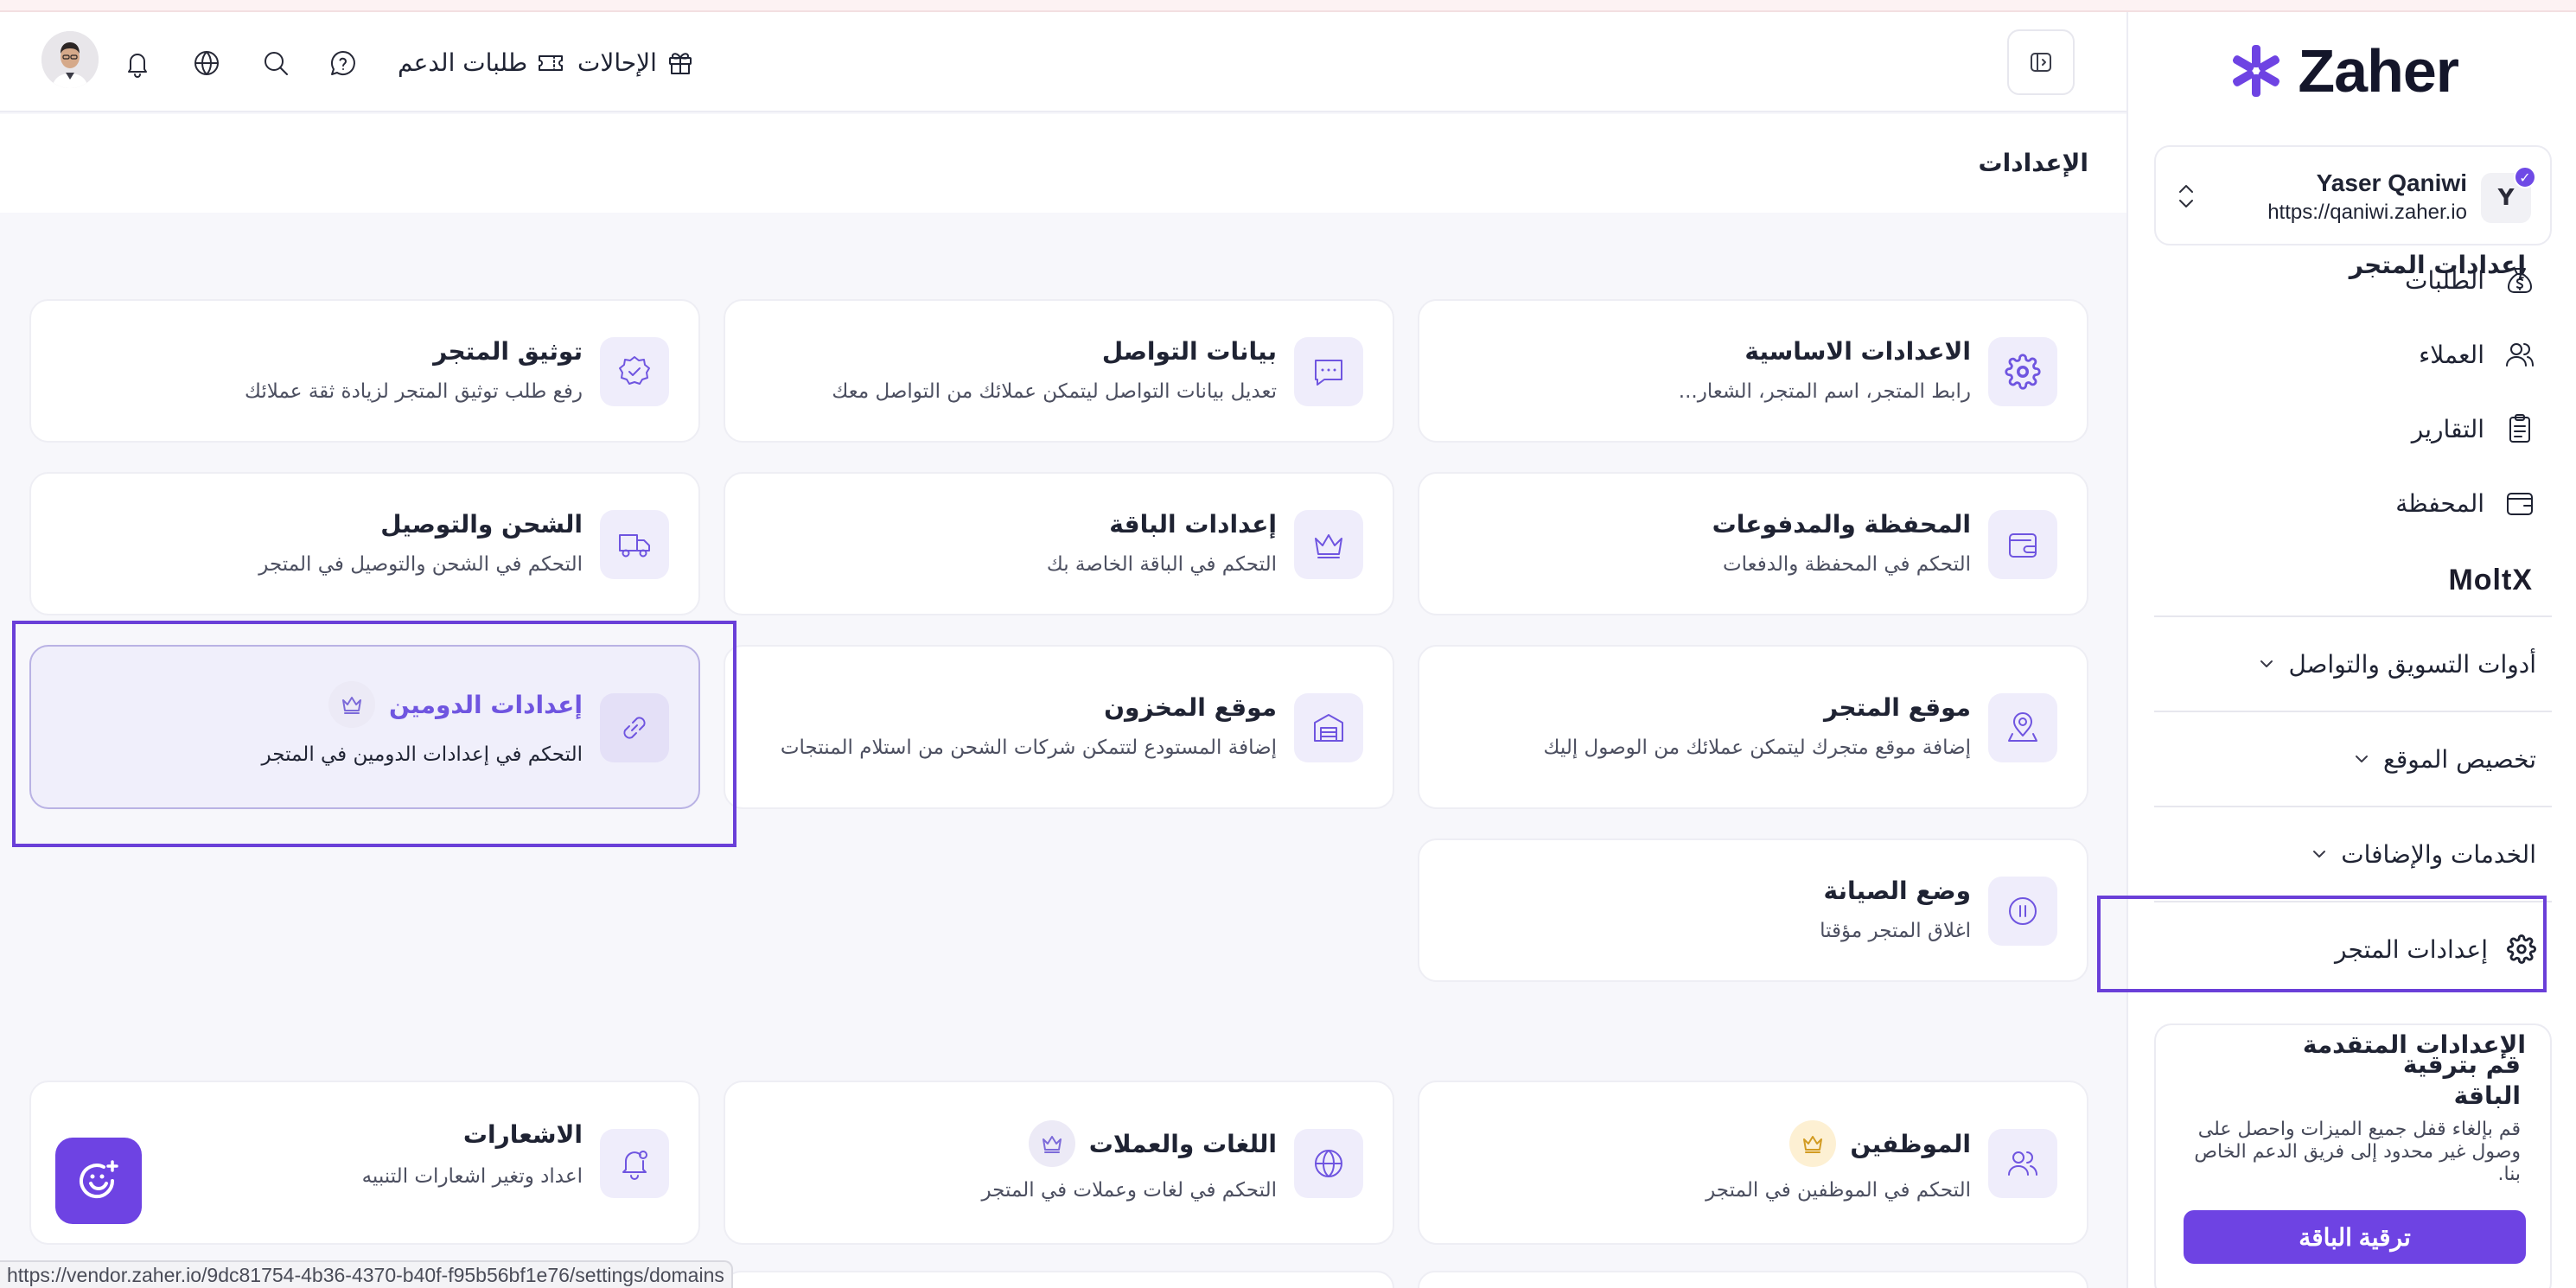 Image resolution: width=2576 pixels, height=1288 pixels. I want to click on card-description: رفع طلب توثيق المتجر لزيادة ثقة عملائك, so click(414, 391).